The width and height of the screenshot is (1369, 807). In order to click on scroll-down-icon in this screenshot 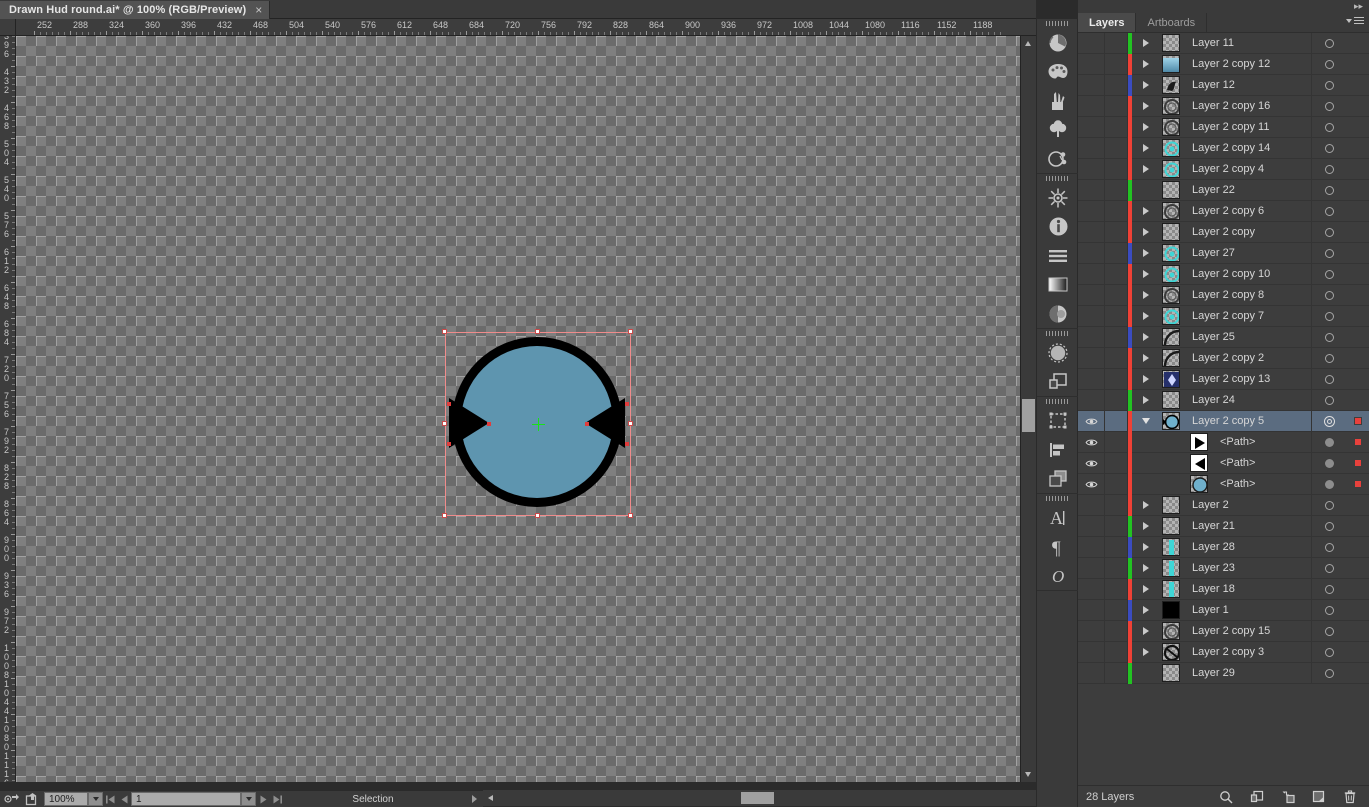, I will do `click(1028, 774)`.